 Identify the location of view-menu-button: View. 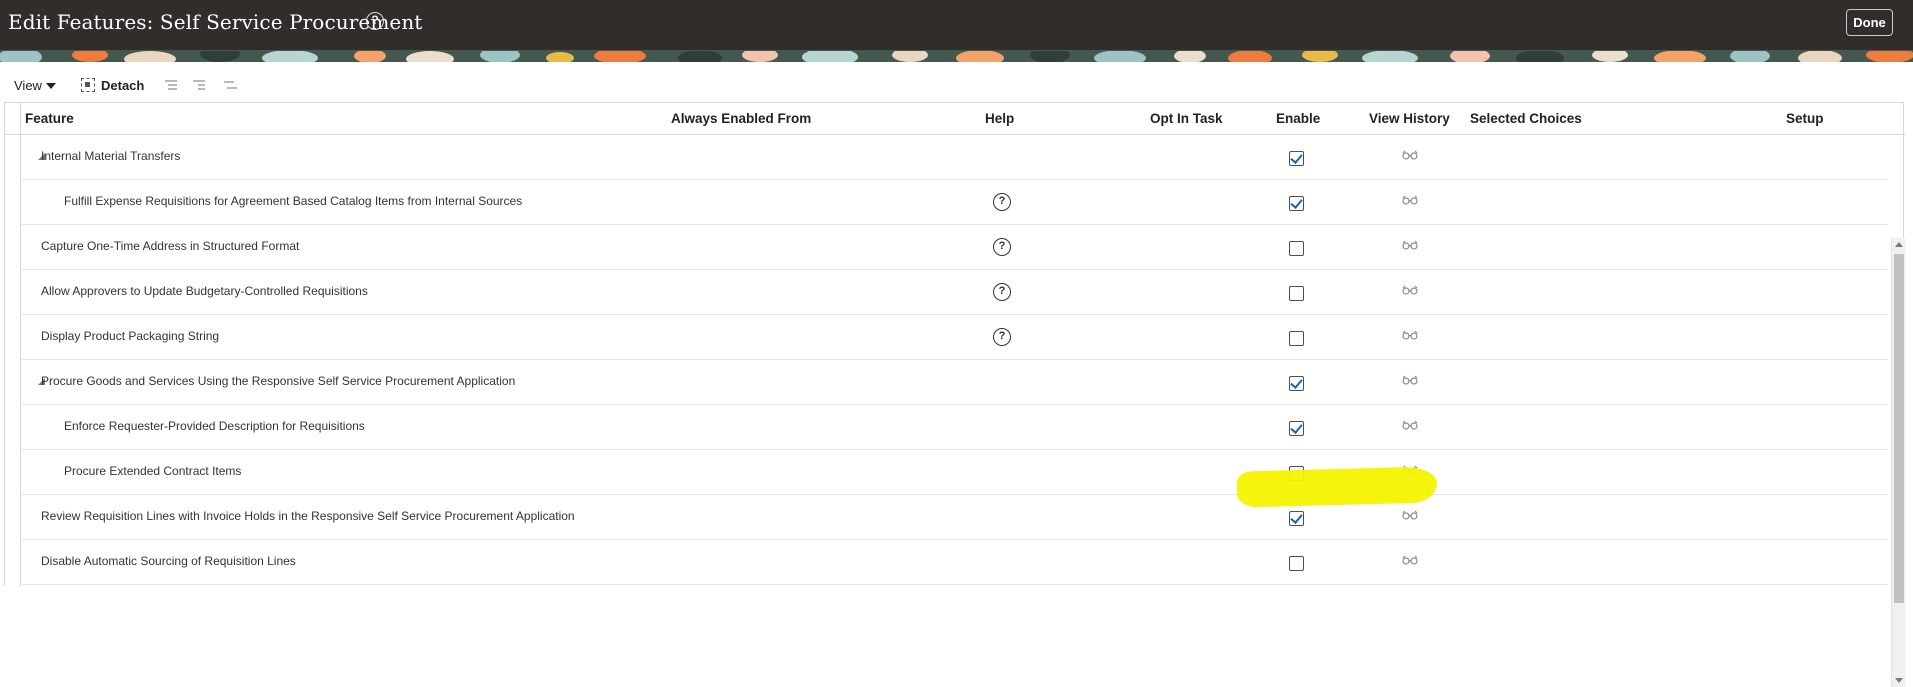
(28, 85).